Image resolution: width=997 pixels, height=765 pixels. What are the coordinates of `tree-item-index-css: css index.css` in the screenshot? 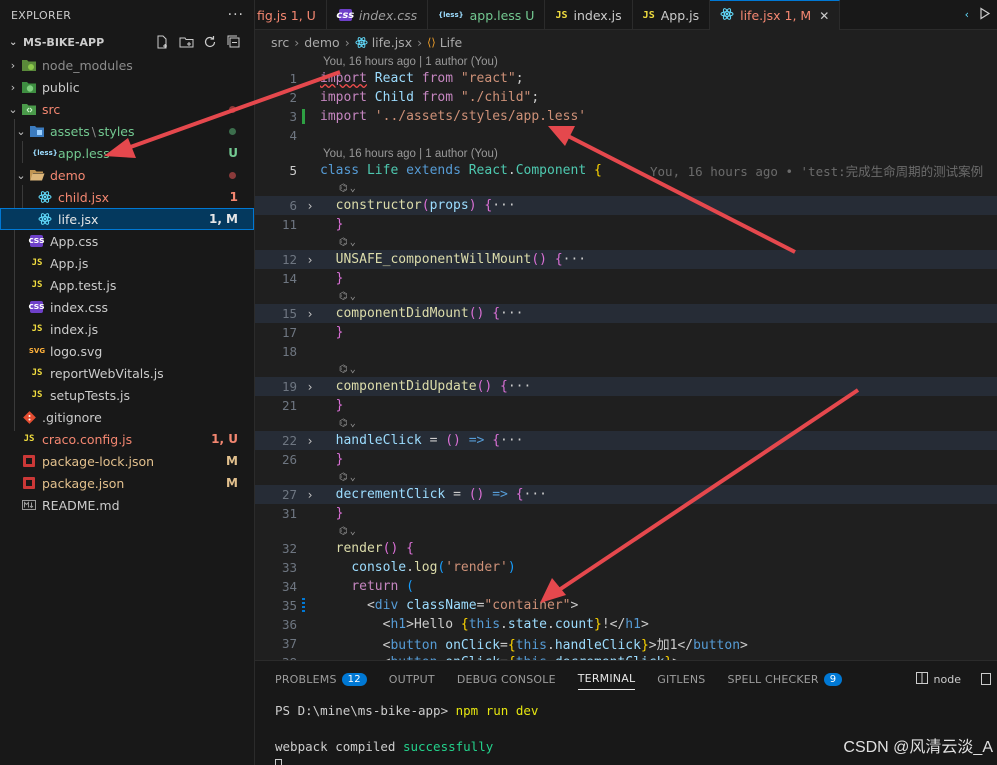 It's located at (127, 307).